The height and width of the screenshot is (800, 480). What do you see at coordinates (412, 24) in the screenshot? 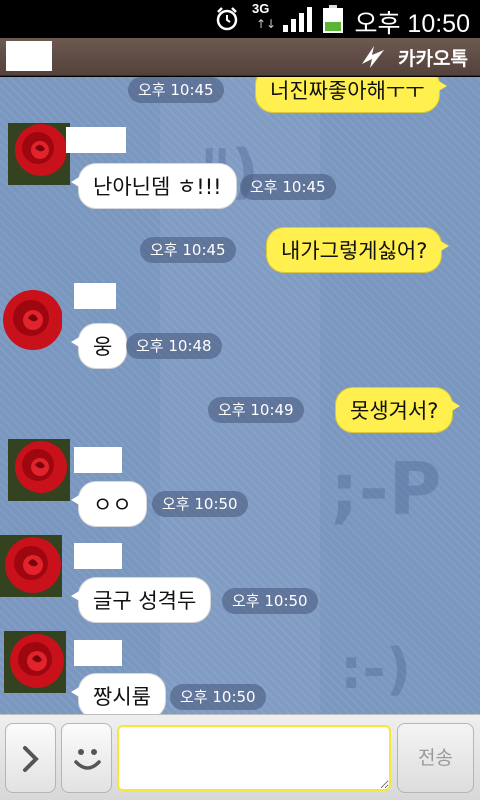
I see `status-time: 오후 10:50` at bounding box center [412, 24].